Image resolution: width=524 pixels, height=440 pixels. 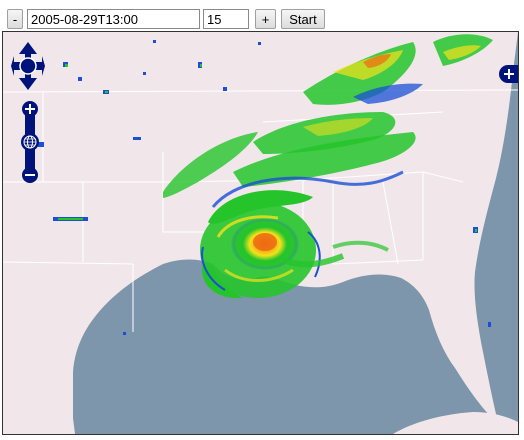 I want to click on plus-icon, so click(x=30, y=109).